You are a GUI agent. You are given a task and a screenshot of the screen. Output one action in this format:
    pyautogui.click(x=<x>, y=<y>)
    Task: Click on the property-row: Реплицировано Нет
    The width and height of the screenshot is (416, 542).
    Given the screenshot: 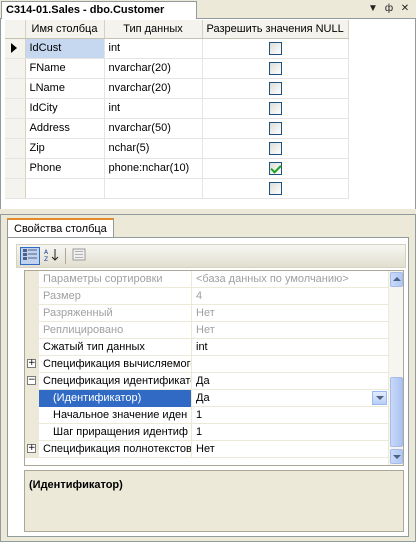 What is the action you would take?
    pyautogui.click(x=207, y=330)
    